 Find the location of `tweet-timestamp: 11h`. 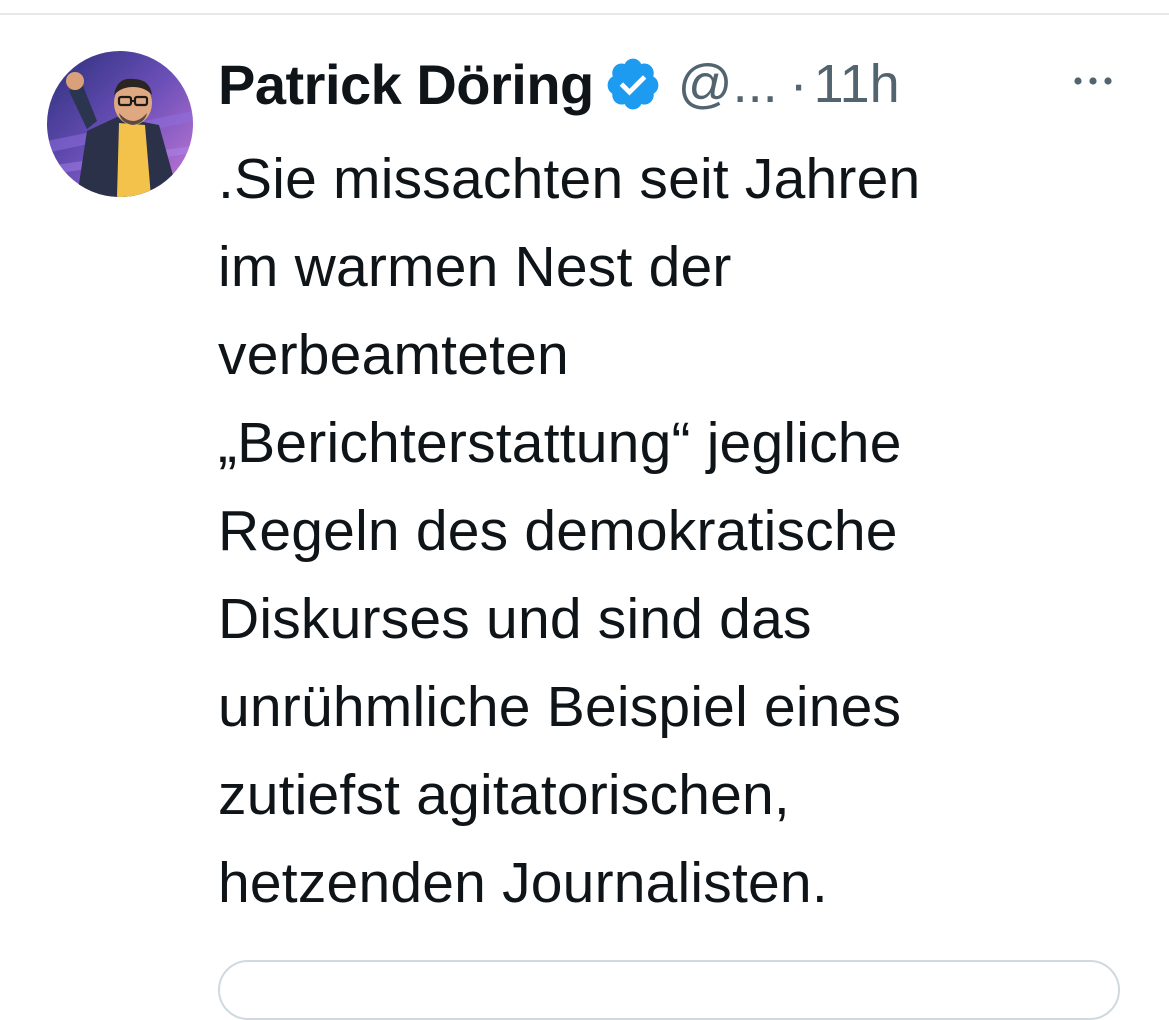

tweet-timestamp: 11h is located at coordinates (857, 84).